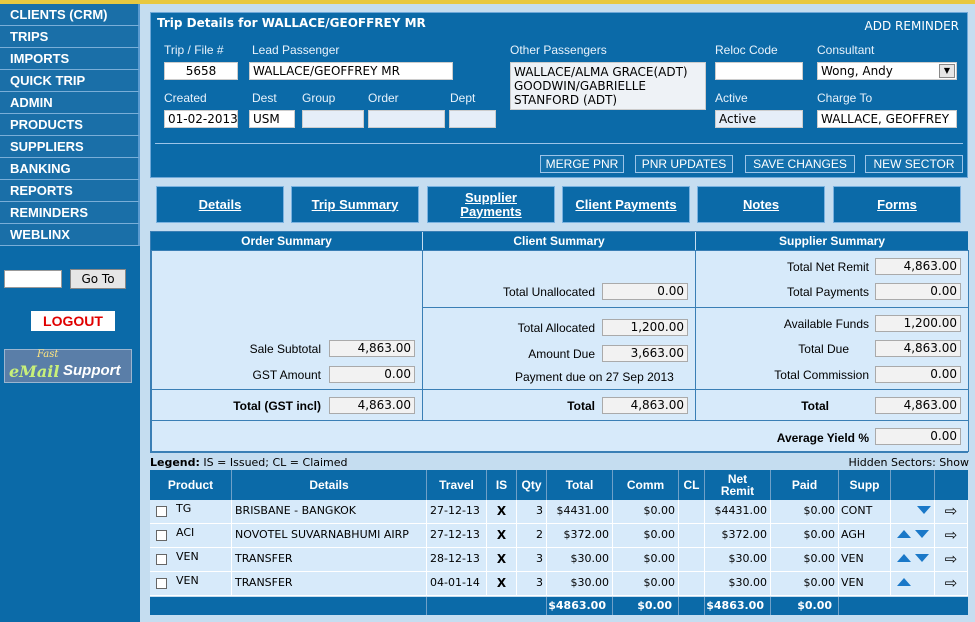  What do you see at coordinates (329, 485) in the screenshot?
I see `col-details: Details` at bounding box center [329, 485].